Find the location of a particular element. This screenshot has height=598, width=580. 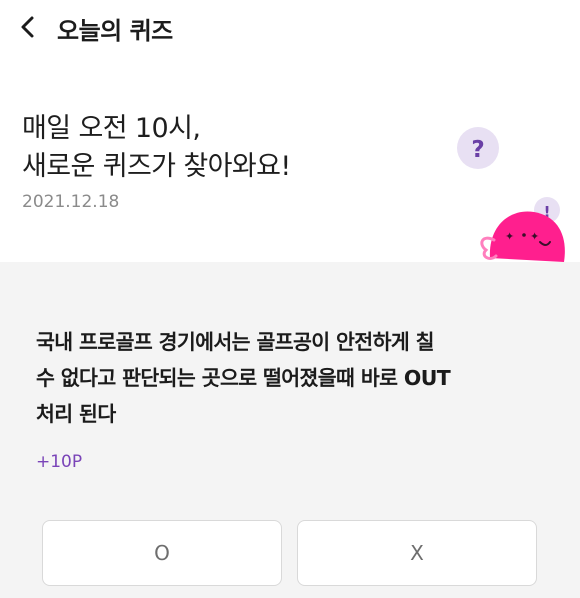

quiz-question-line-2: 수 없다고 판단되는 곳으로 떨어졌을때 바로 OUT is located at coordinates (243, 378).